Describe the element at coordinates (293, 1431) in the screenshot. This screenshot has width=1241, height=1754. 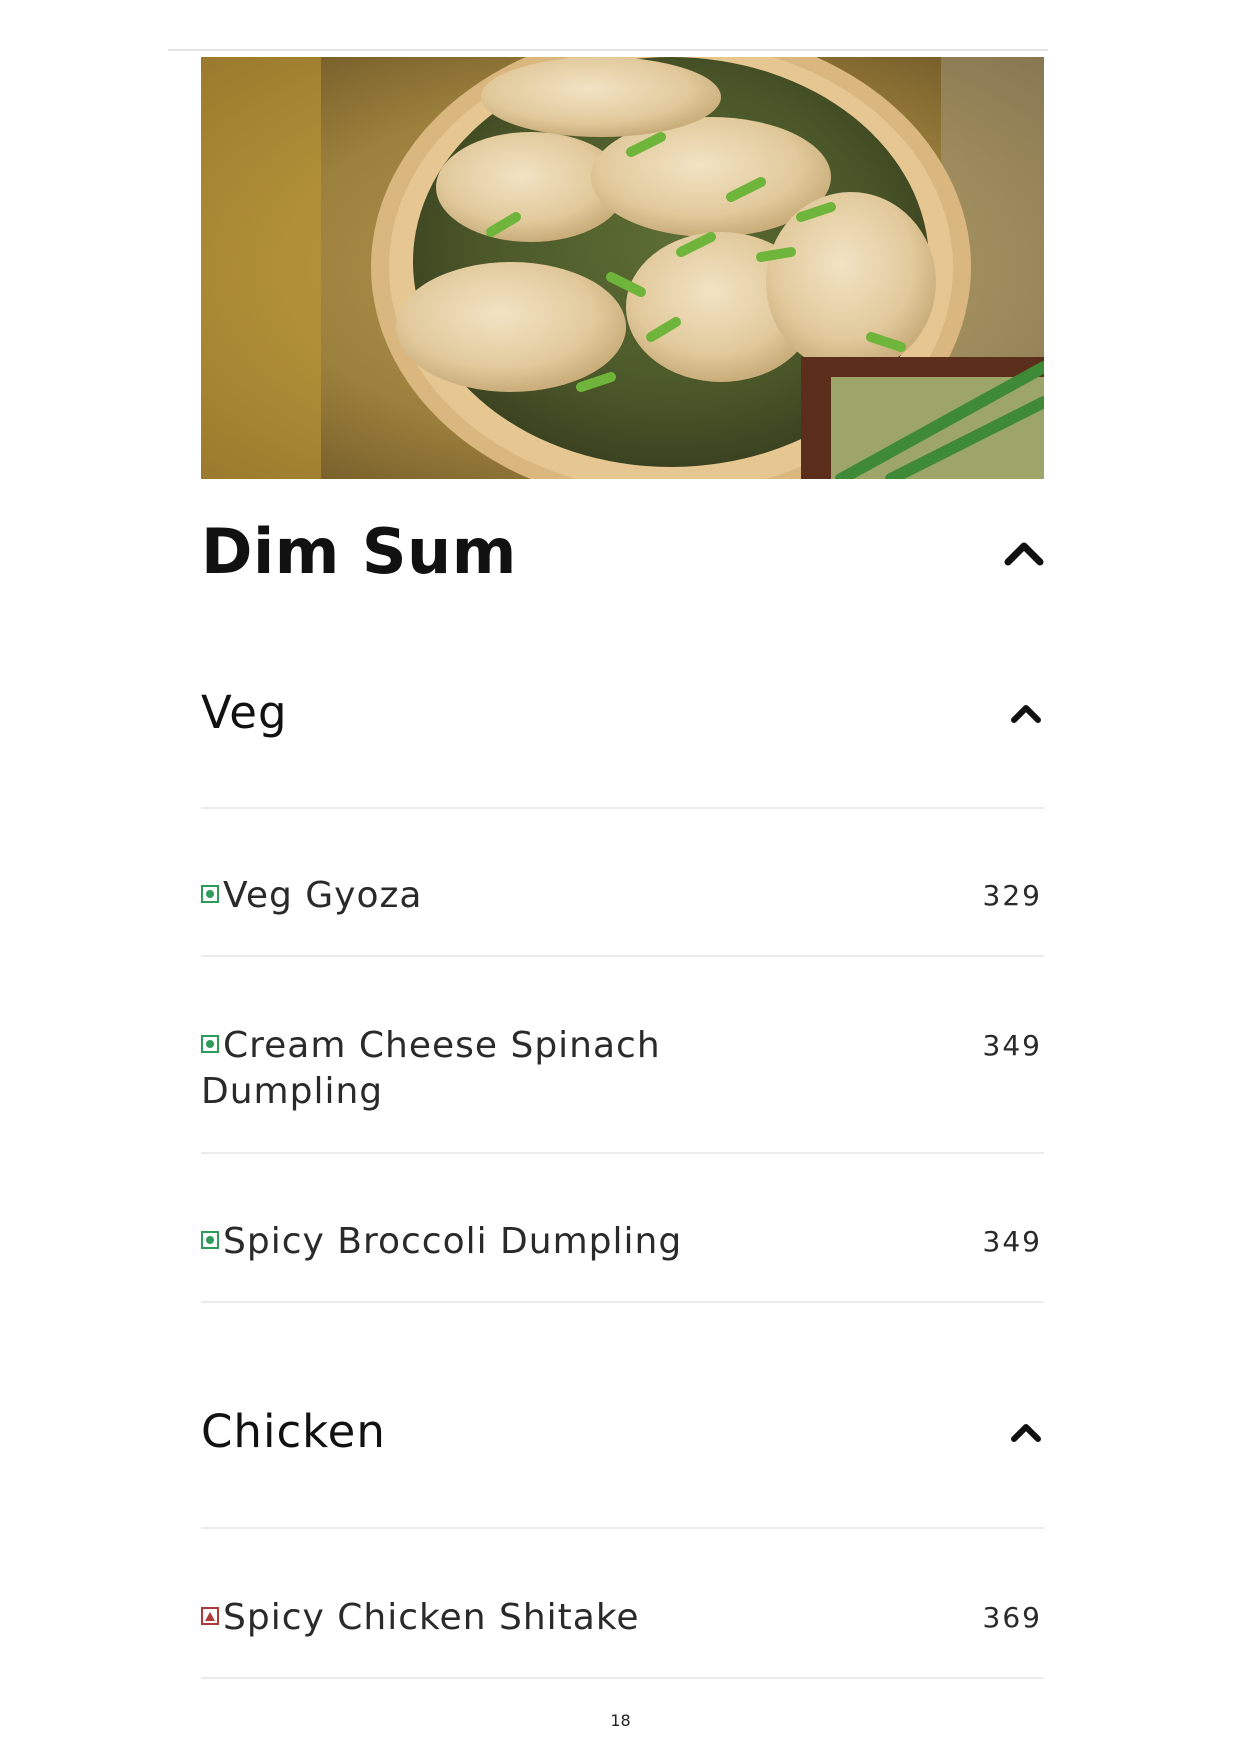
I see `section-title-chicken: Chicken` at that location.